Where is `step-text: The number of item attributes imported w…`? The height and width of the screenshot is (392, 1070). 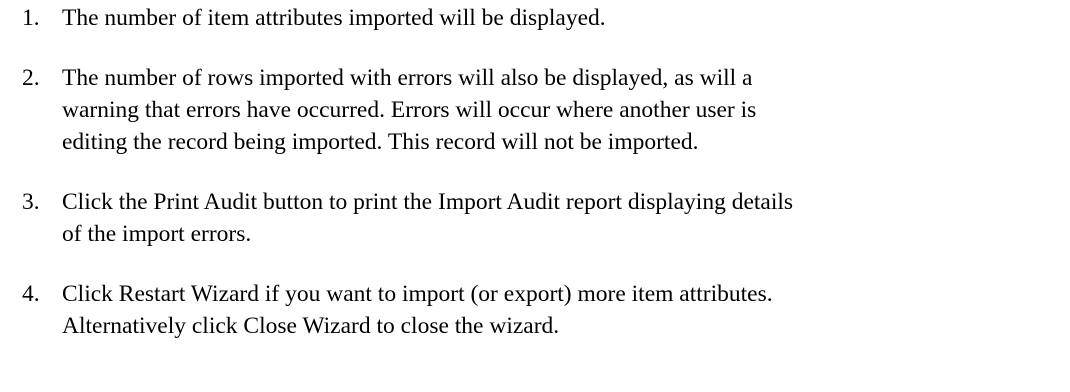
step-text: The number of item attributes imported w… is located at coordinates (334, 18).